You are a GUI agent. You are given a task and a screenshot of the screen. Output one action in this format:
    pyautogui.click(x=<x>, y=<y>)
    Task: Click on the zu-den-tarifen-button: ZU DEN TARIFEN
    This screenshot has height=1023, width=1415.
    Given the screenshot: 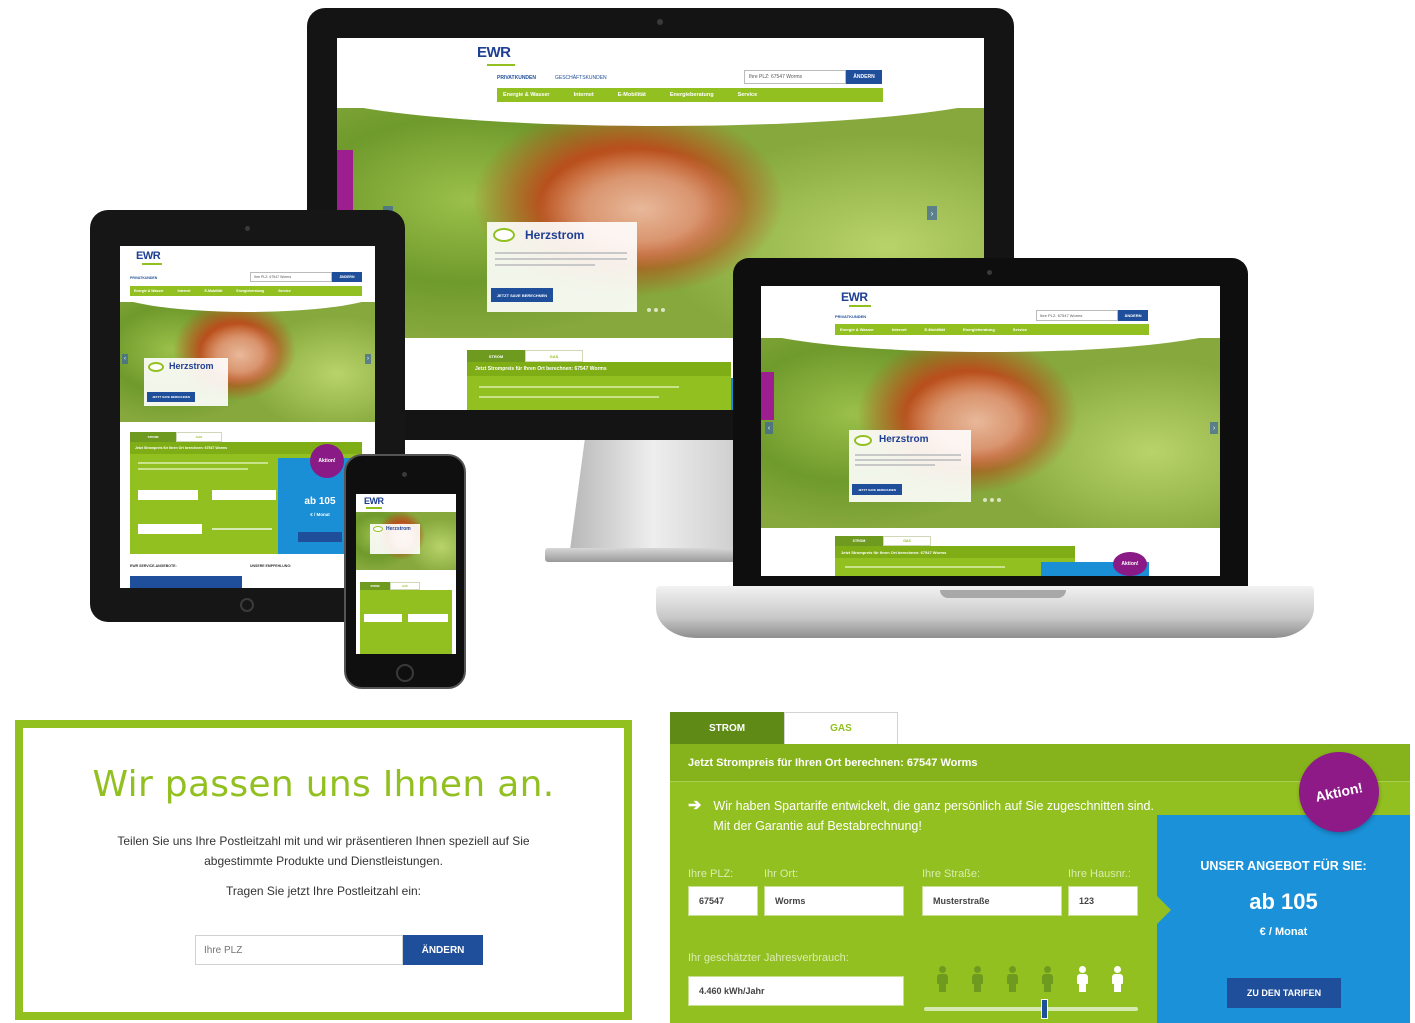 What is the action you would take?
    pyautogui.click(x=1284, y=993)
    